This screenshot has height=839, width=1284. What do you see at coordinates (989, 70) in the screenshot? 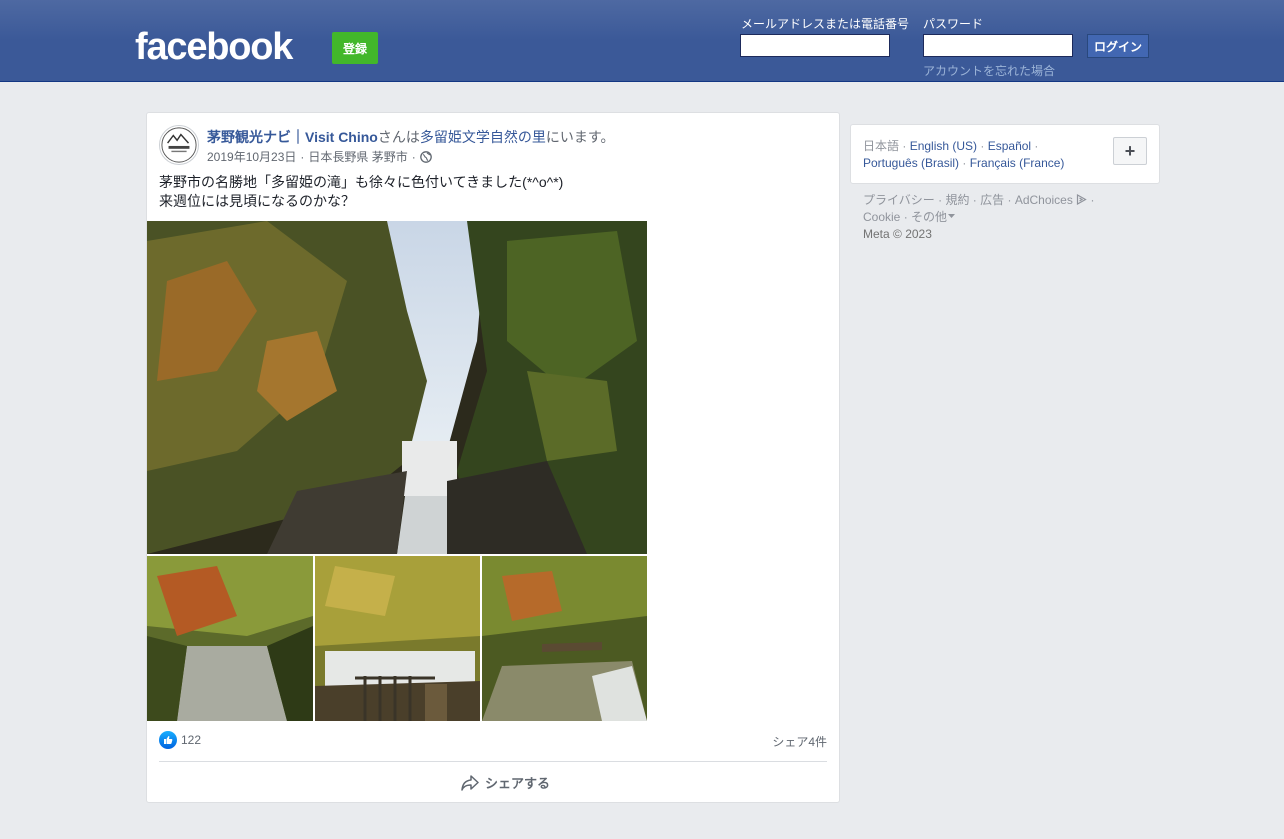
I see `forgot-account-link: アカウントを忘れた場合` at bounding box center [989, 70].